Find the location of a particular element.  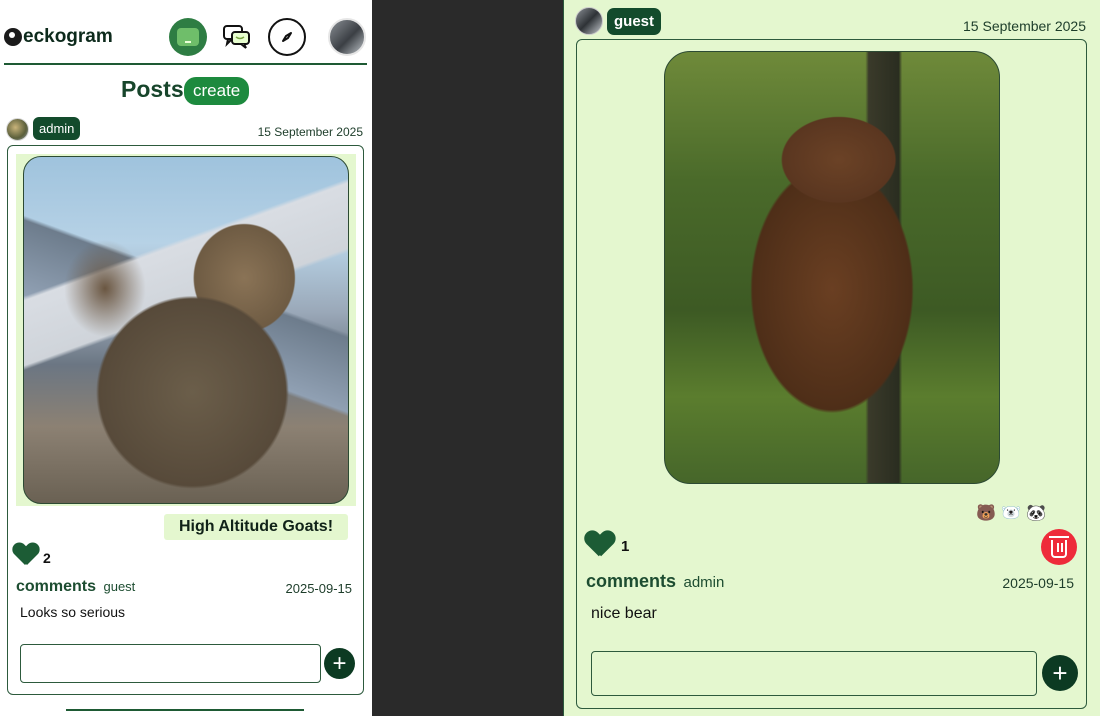

panda-reaction-icon: 🐼 is located at coordinates (1036, 513).